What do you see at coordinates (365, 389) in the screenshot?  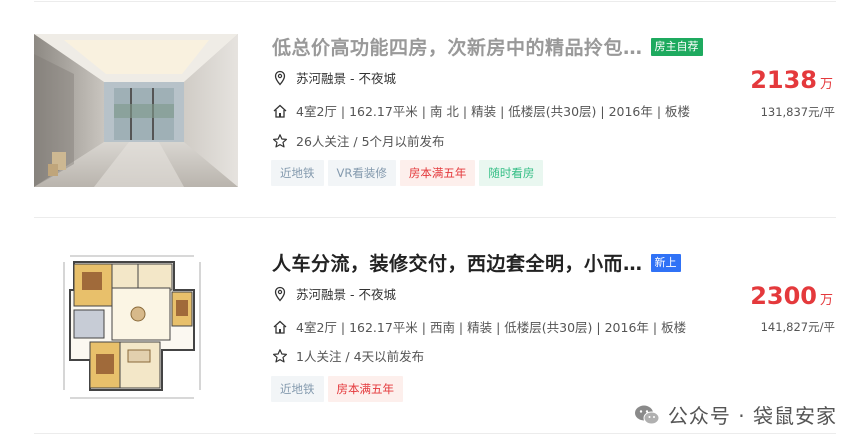 I see `label-five-years: 房本满五年` at bounding box center [365, 389].